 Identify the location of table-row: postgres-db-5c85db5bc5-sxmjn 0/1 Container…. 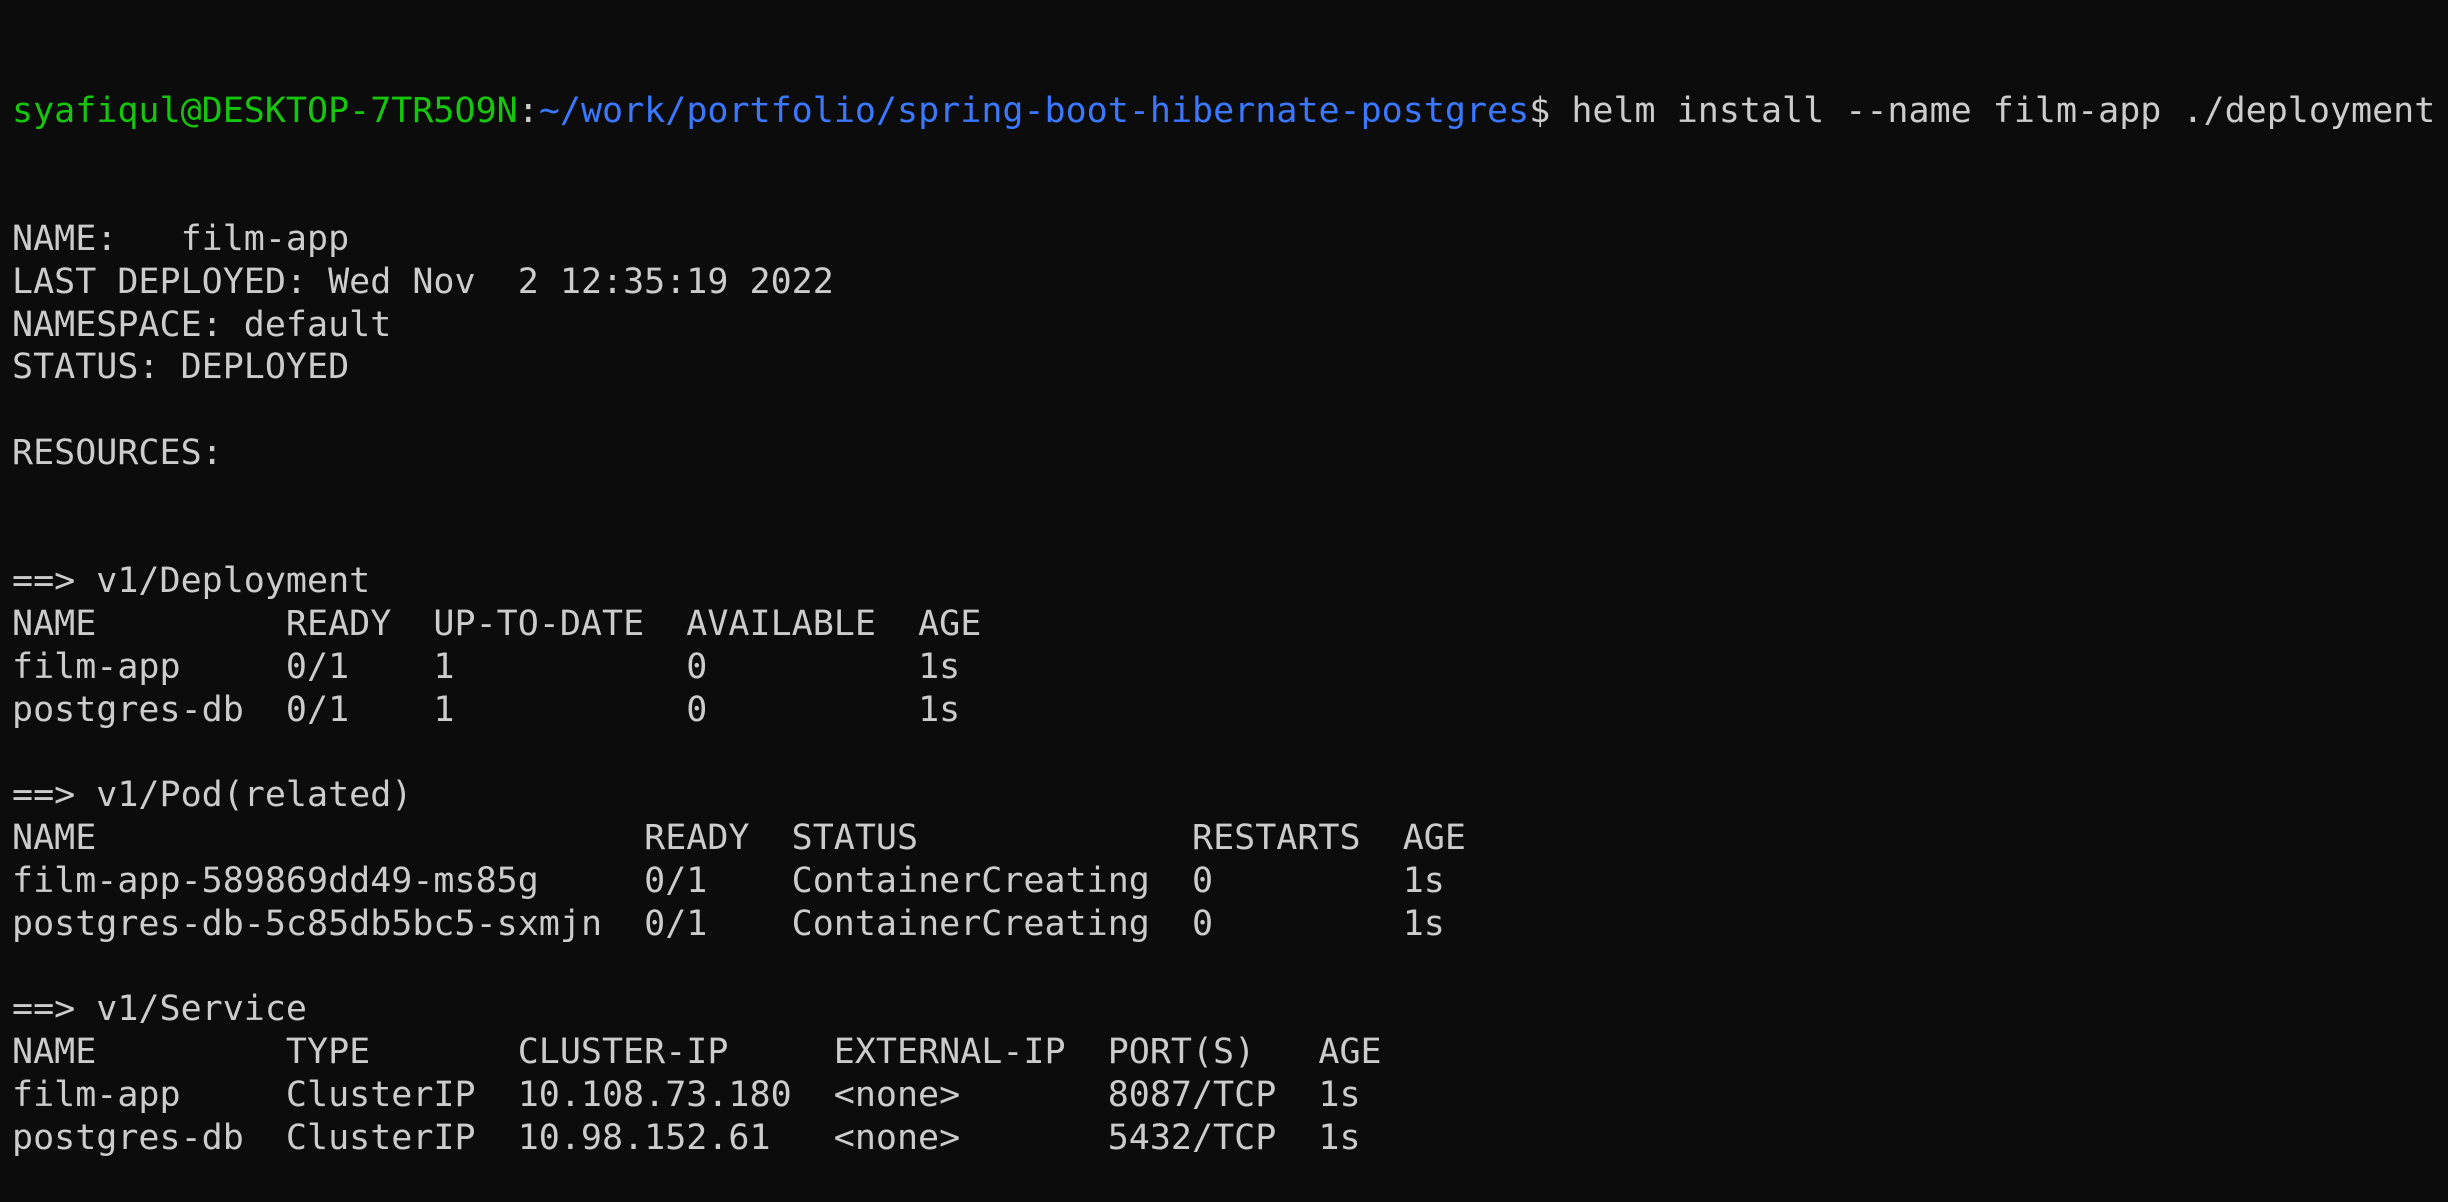
(1230, 924).